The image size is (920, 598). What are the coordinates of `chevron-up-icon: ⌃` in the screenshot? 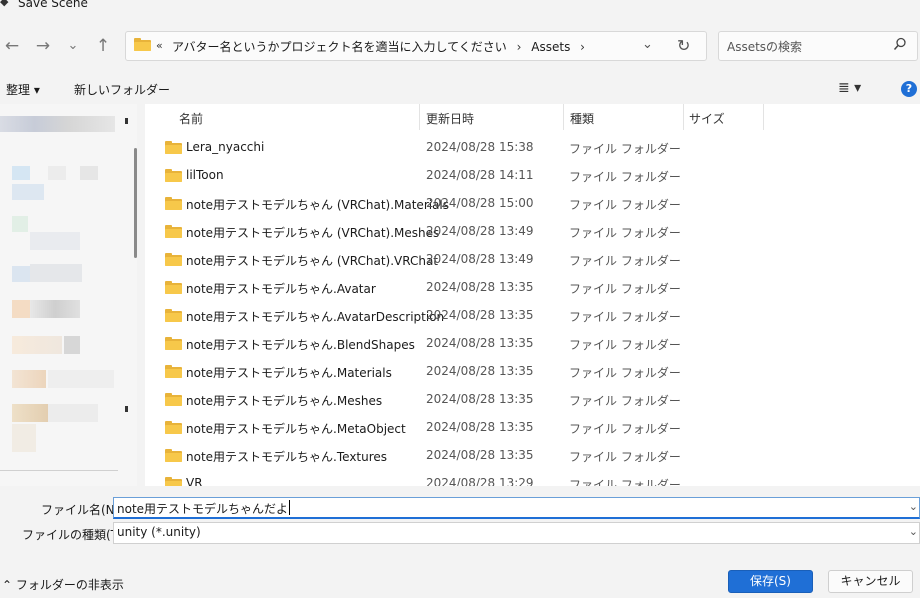 It's located at (7, 585).